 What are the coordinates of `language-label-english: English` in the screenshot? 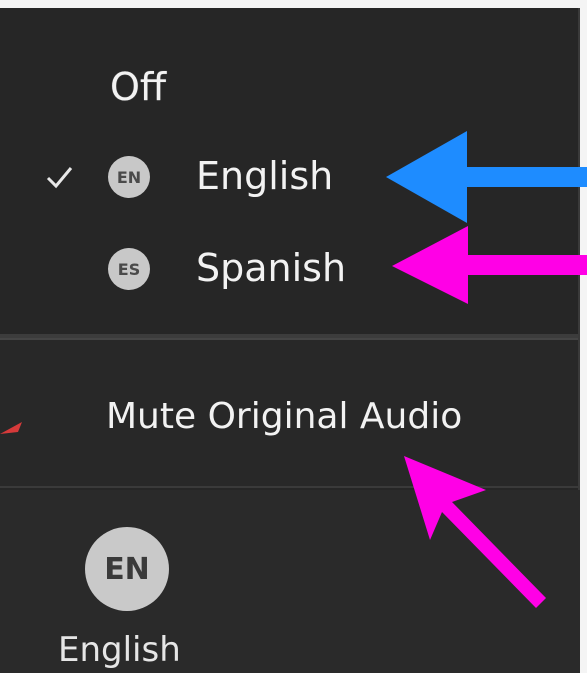 It's located at (265, 176).